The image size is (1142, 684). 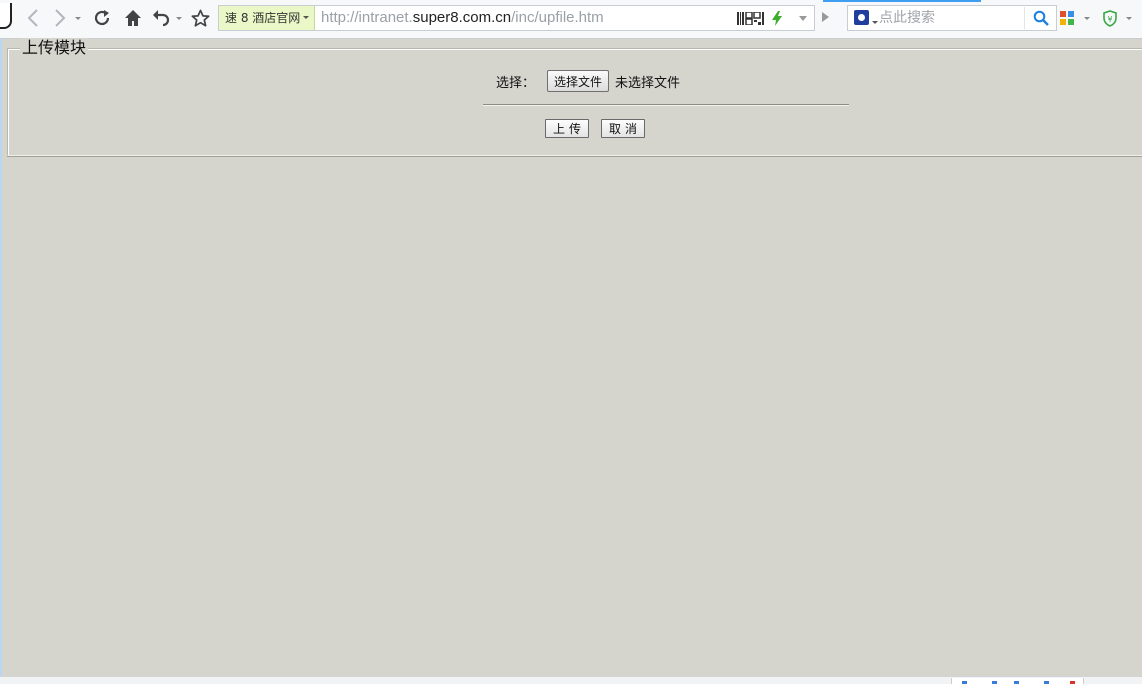 What do you see at coordinates (60, 18) in the screenshot?
I see `forward-icon` at bounding box center [60, 18].